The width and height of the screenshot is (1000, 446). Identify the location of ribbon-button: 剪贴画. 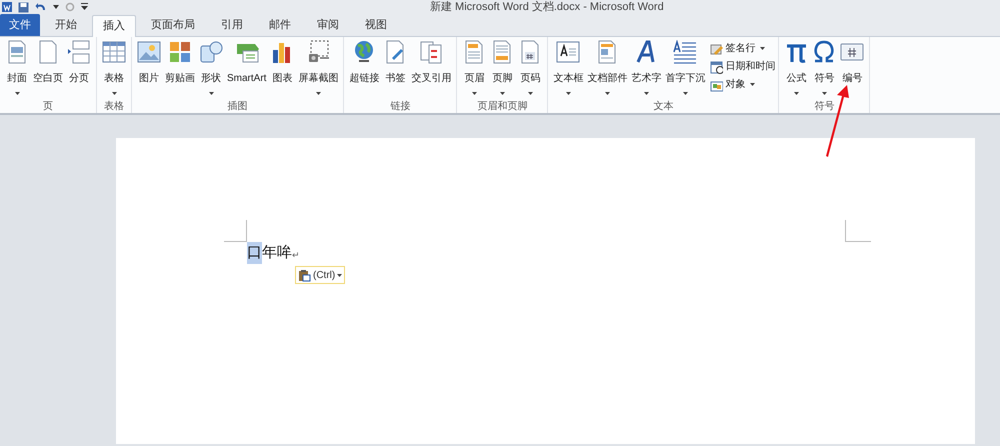
(180, 70).